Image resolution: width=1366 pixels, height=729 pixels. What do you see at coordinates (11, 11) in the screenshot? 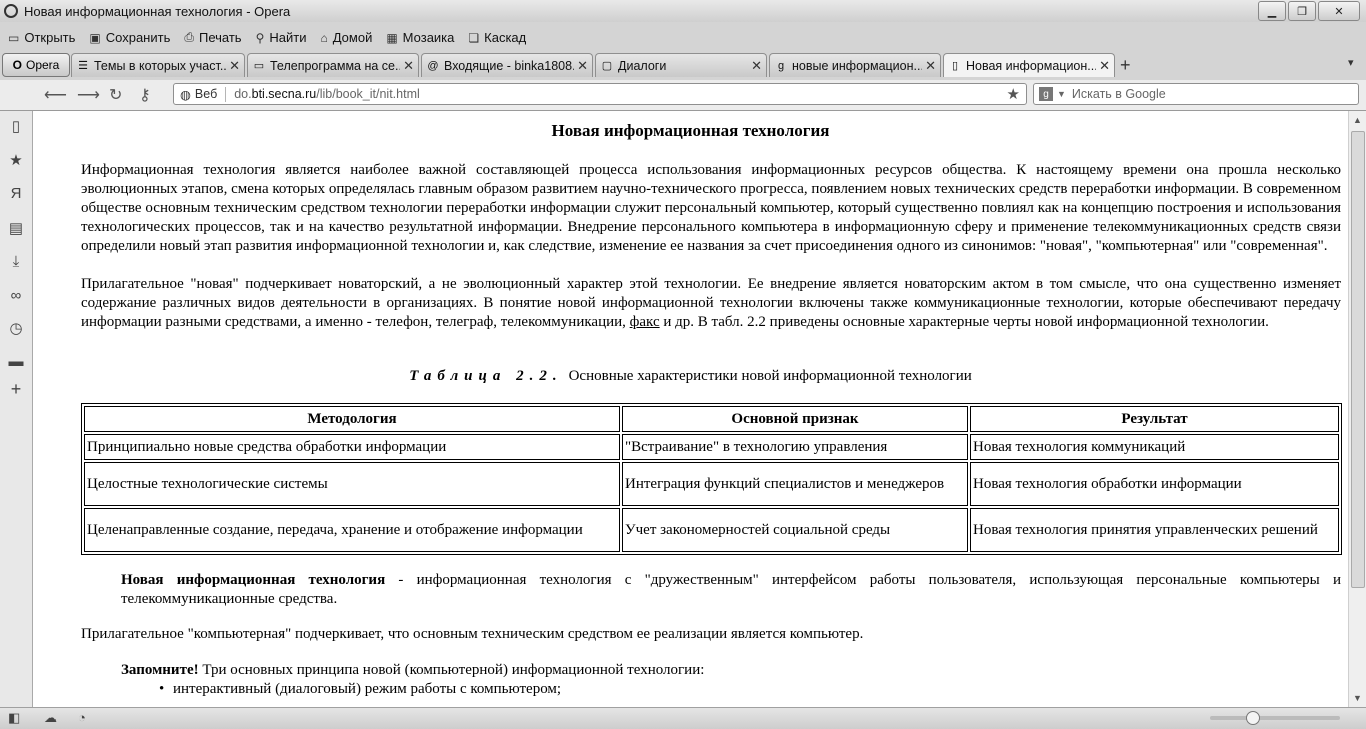
I see `opera-logo-icon` at bounding box center [11, 11].